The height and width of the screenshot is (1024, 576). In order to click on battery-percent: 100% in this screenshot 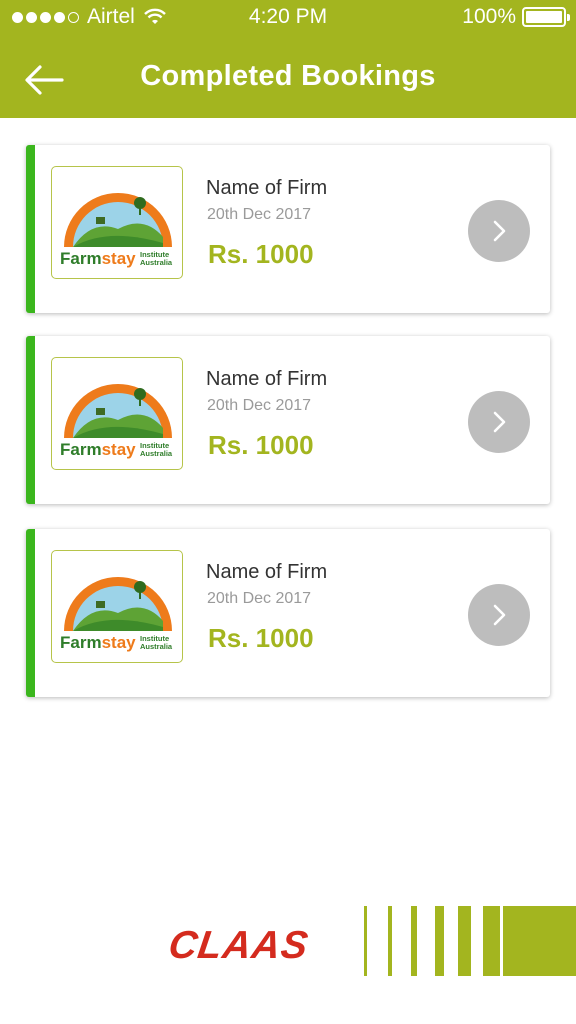, I will do `click(489, 16)`.